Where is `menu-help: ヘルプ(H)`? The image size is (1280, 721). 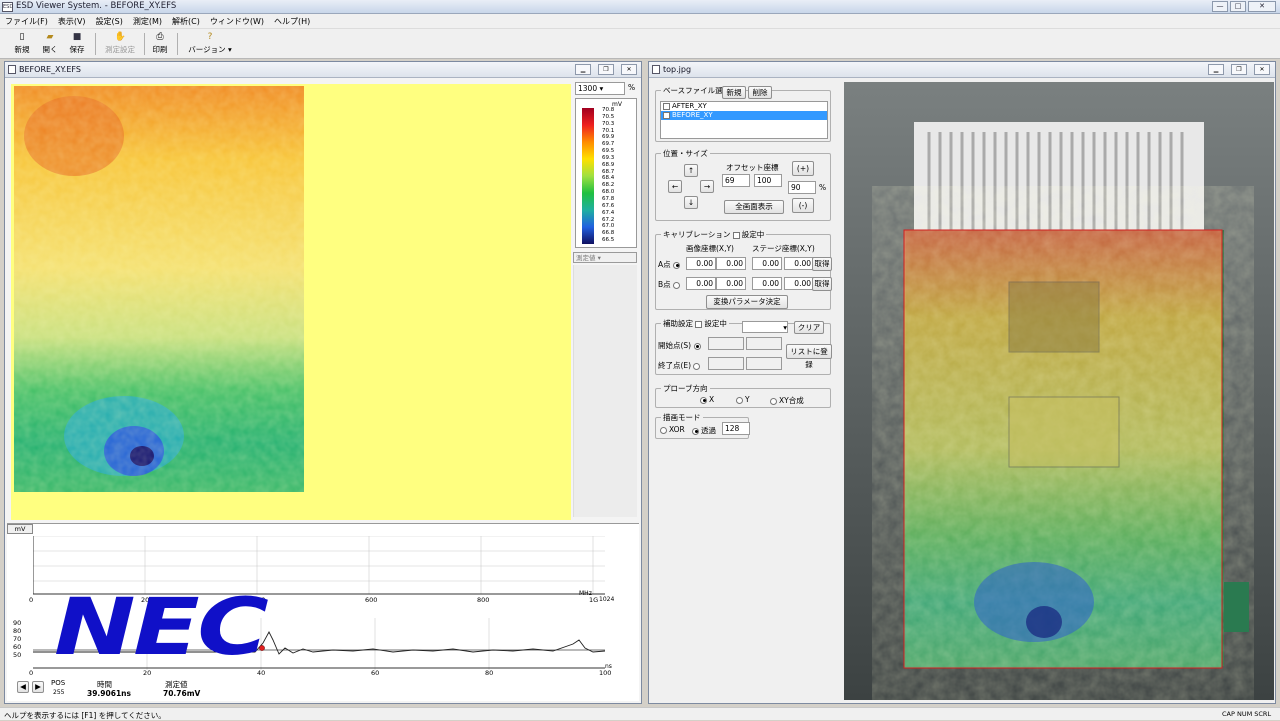
menu-help: ヘルプ(H) is located at coordinates (292, 21).